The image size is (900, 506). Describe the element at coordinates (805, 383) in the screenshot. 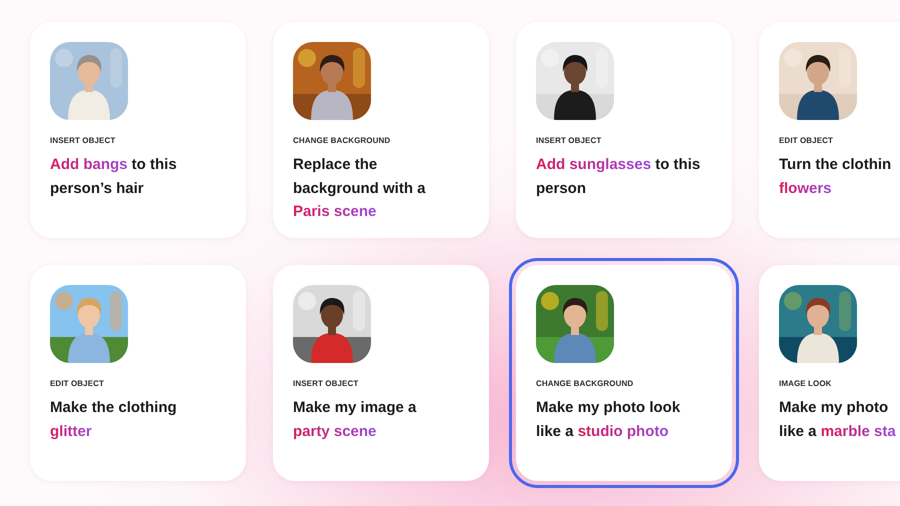

I see `category-label: IMAGE LOOK` at that location.